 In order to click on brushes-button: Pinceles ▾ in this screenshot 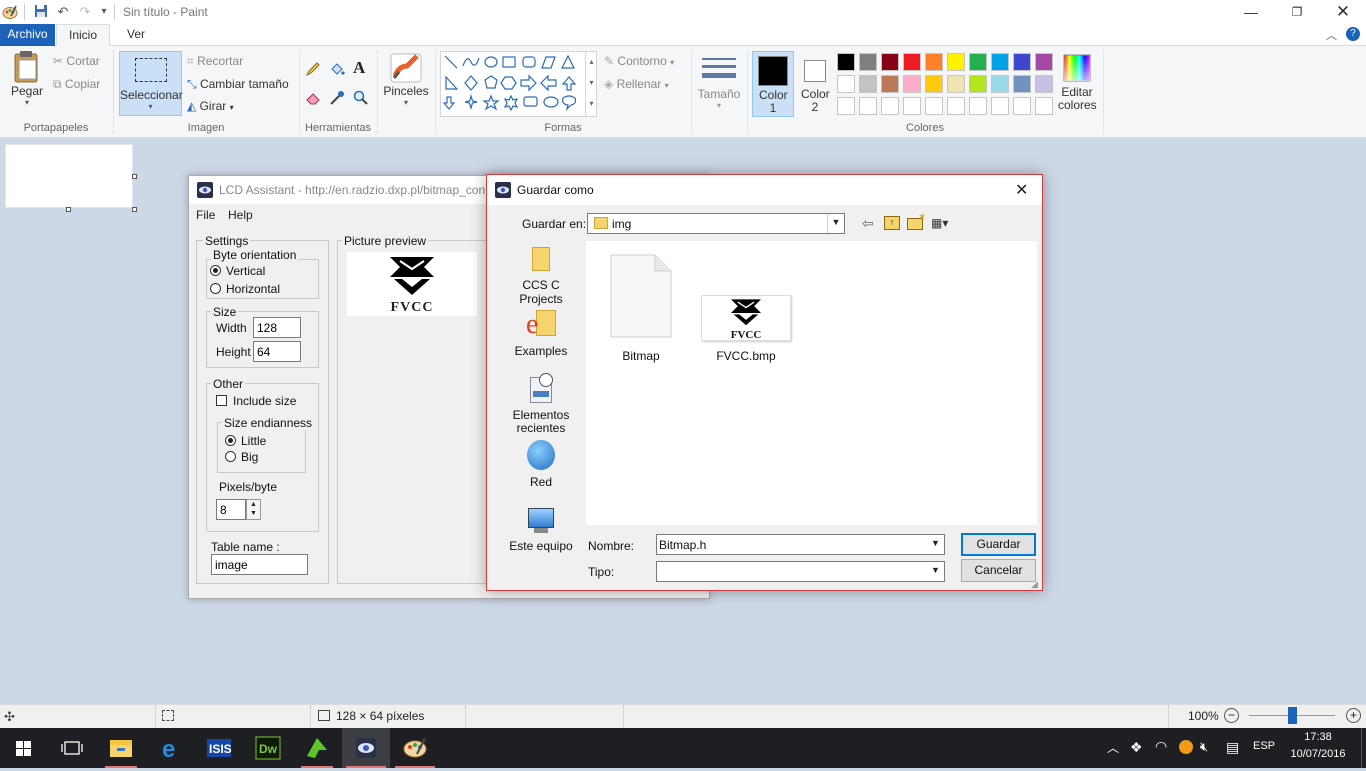, I will do `click(406, 84)`.